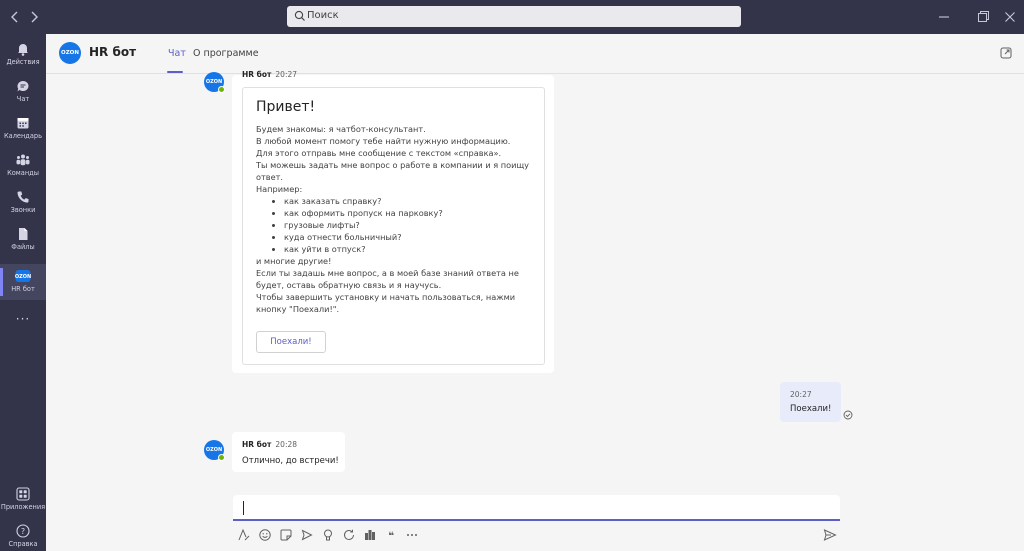  What do you see at coordinates (175, 72) in the screenshot?
I see `active-tab-indicator` at bounding box center [175, 72].